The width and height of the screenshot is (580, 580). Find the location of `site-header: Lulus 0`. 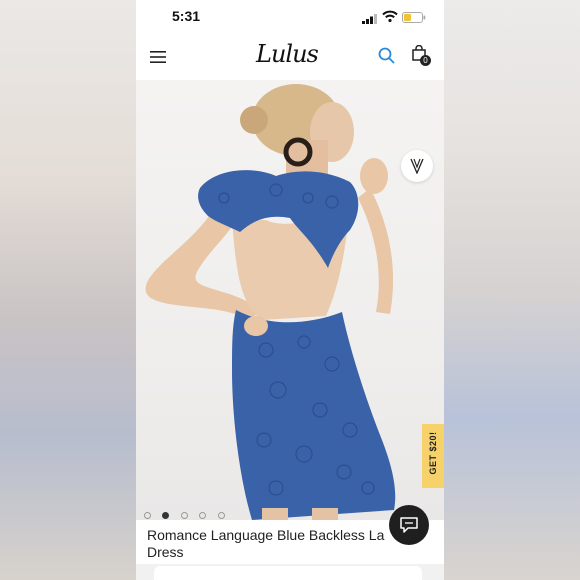

site-header: Lulus 0 is located at coordinates (290, 57).